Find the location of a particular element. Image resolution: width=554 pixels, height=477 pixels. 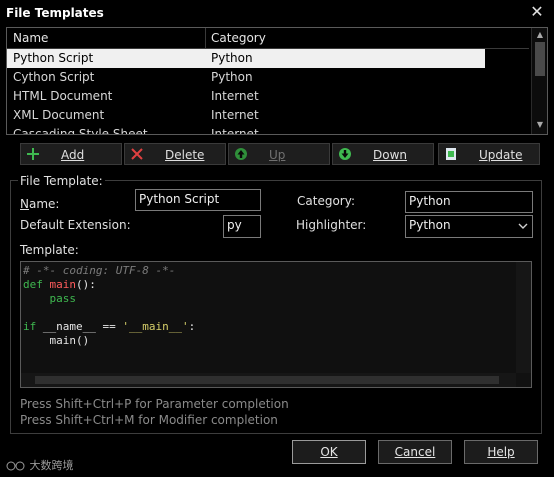

name-label-rest: ame: is located at coordinates (44, 204).